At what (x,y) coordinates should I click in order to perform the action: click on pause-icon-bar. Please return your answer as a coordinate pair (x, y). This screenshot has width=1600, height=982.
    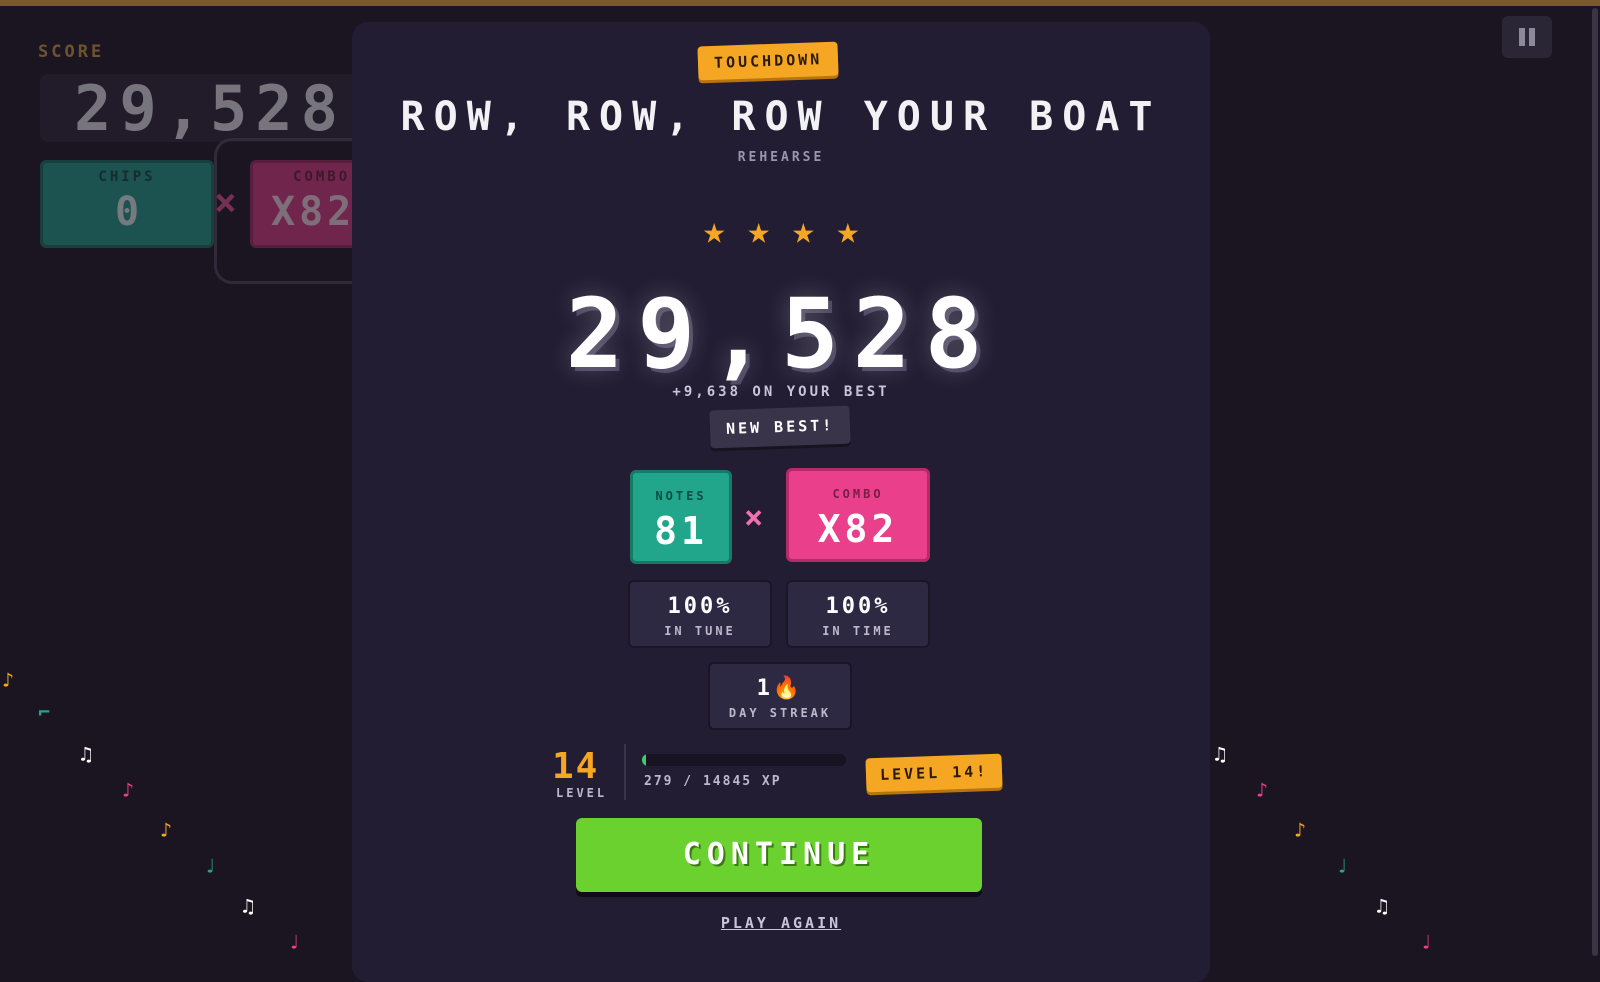
    Looking at the image, I should click on (1532, 37).